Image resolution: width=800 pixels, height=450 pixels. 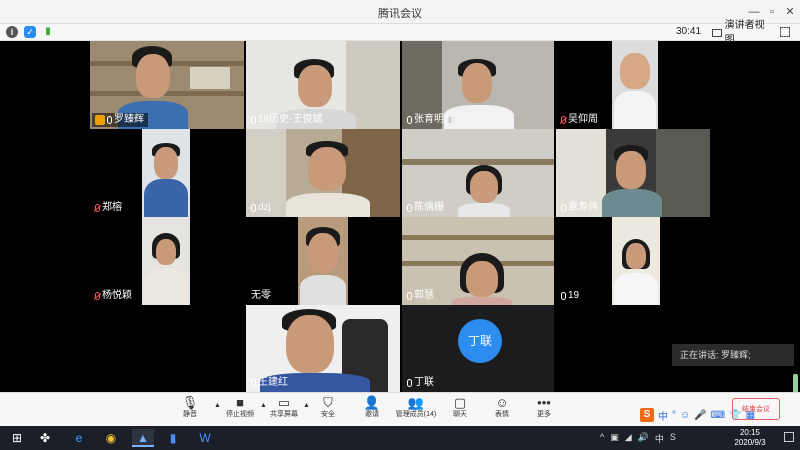 What do you see at coordinates (79, 438) in the screenshot?
I see `edge-icon: e` at bounding box center [79, 438].